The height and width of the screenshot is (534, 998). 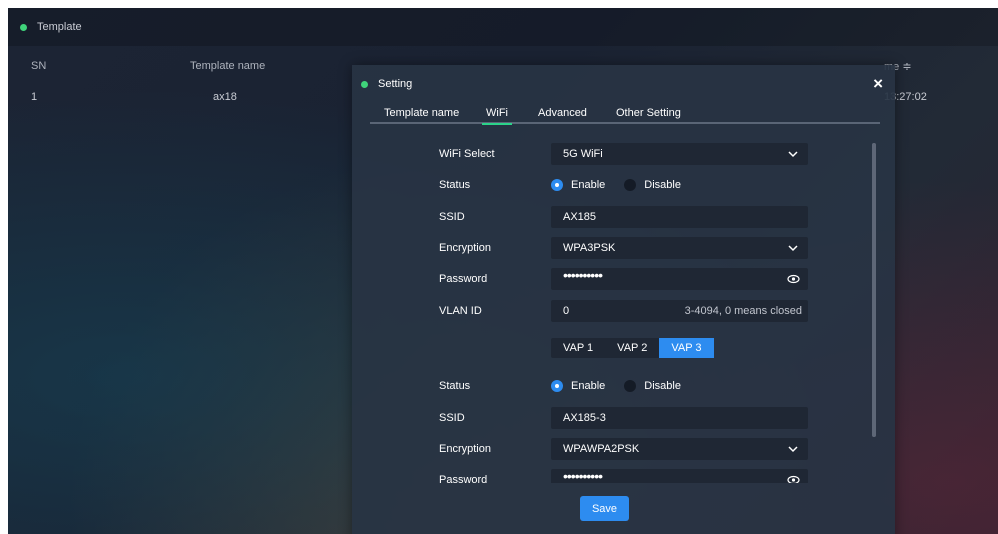 What do you see at coordinates (580, 217) in the screenshot?
I see `ssid-value: AX185` at bounding box center [580, 217].